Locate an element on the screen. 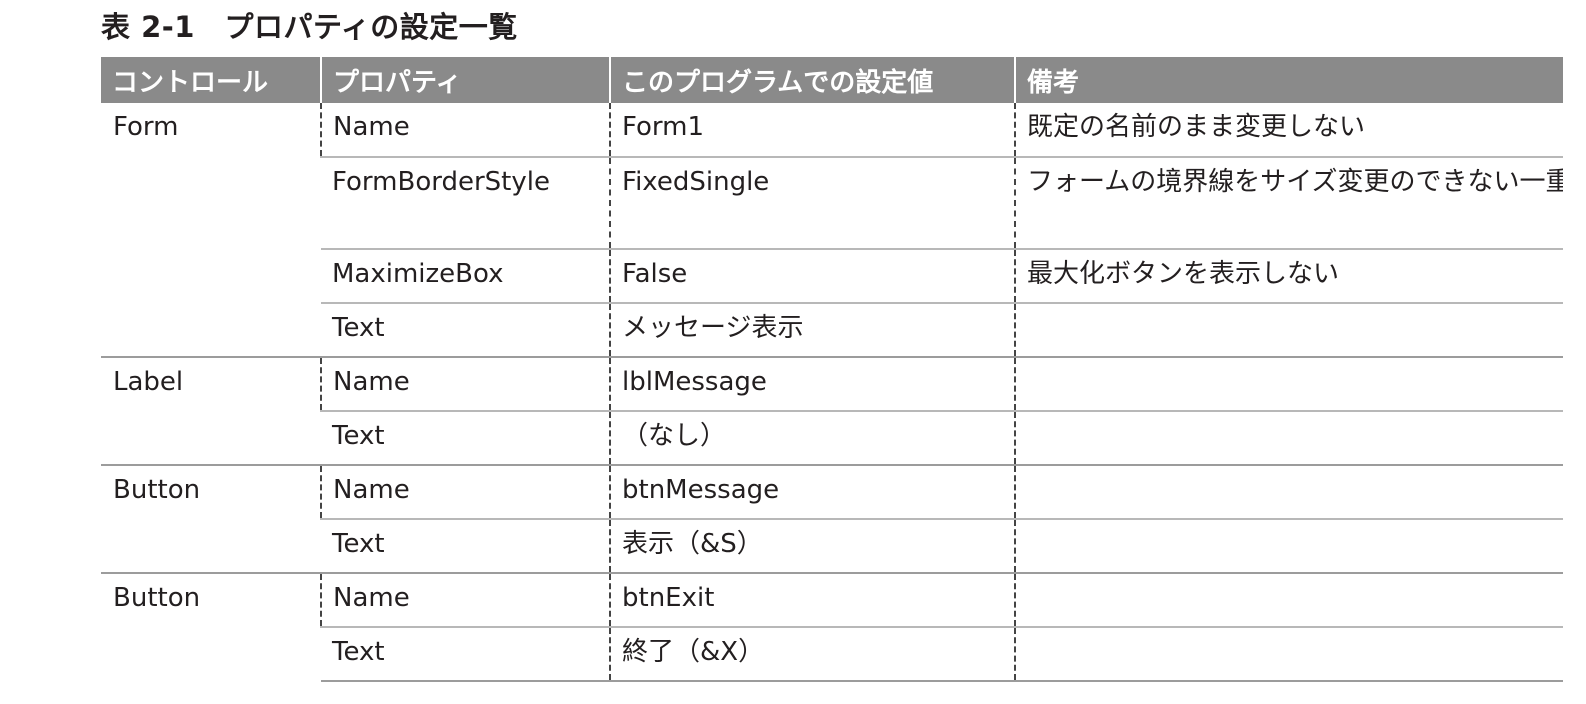  header-note: 備考 is located at coordinates (1288, 80).